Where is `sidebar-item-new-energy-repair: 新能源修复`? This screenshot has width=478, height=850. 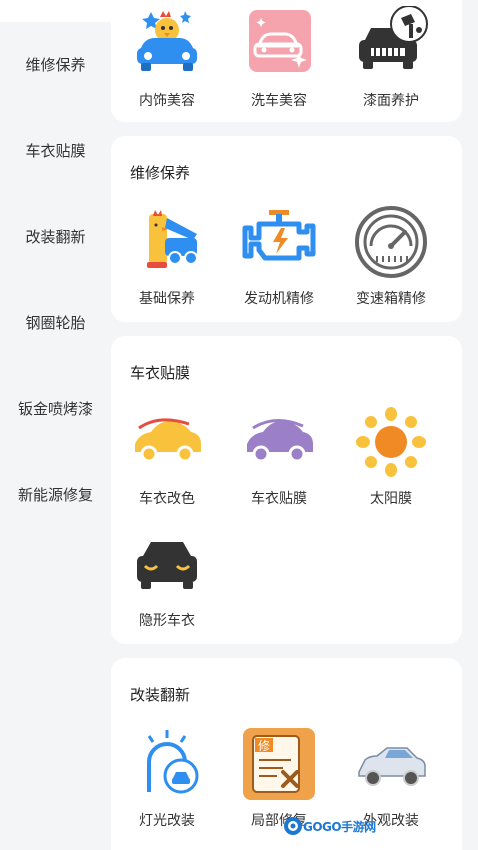
sidebar-item-new-energy-repair: 新能源修复 is located at coordinates (55, 494).